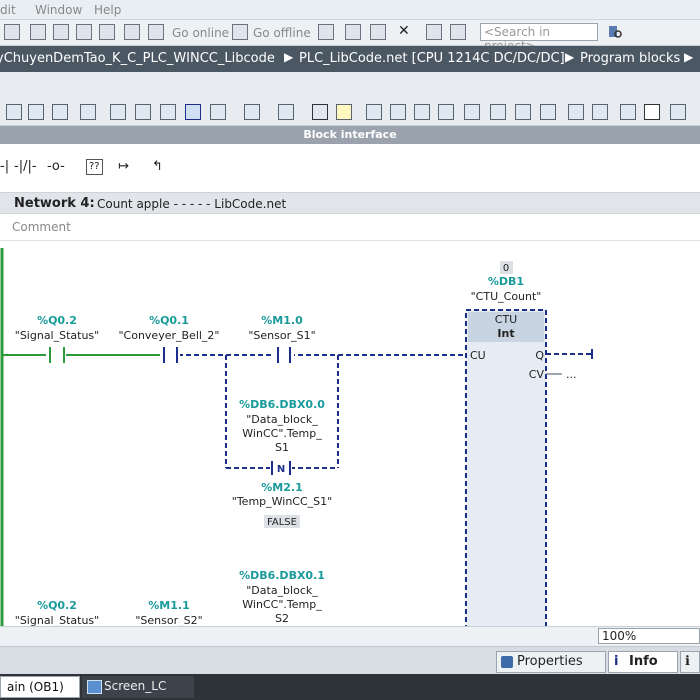 This screenshot has height=700, width=700. I want to click on call-hierarchy-icon, so click(548, 112).